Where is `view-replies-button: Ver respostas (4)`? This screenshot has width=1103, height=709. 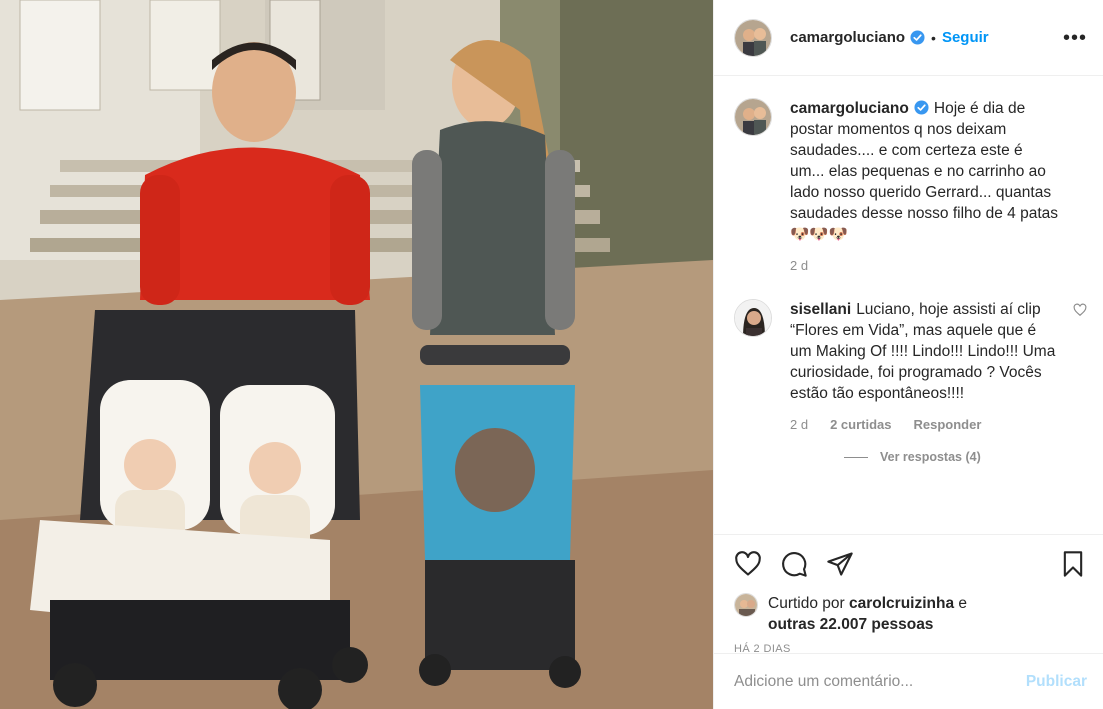
view-replies-button: Ver respostas (4) is located at coordinates (965, 457).